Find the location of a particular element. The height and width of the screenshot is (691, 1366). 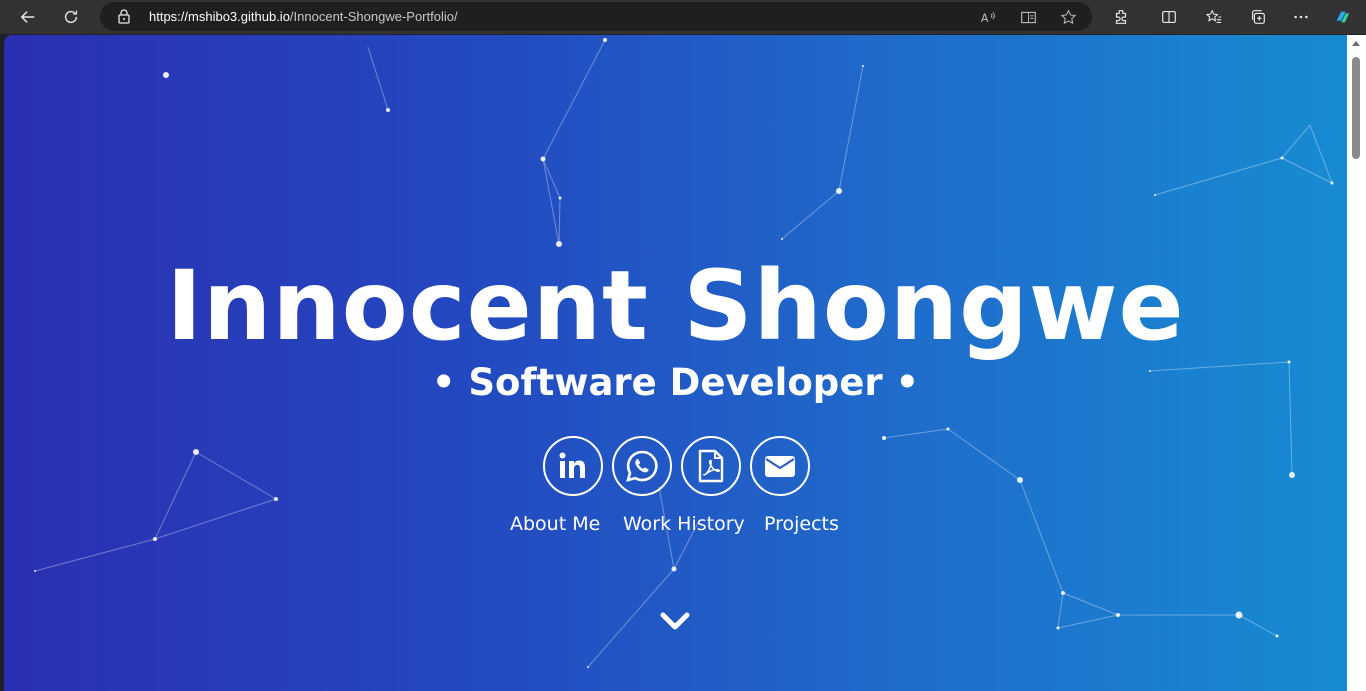

immersive-reader-icon is located at coordinates (1028, 17).